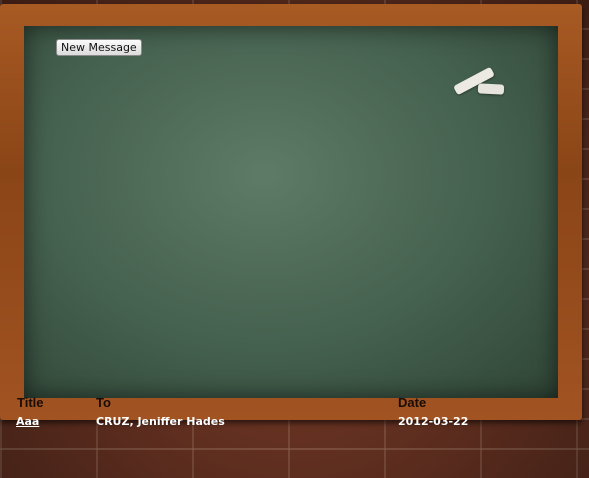  I want to click on column-header-date: Date, so click(412, 402).